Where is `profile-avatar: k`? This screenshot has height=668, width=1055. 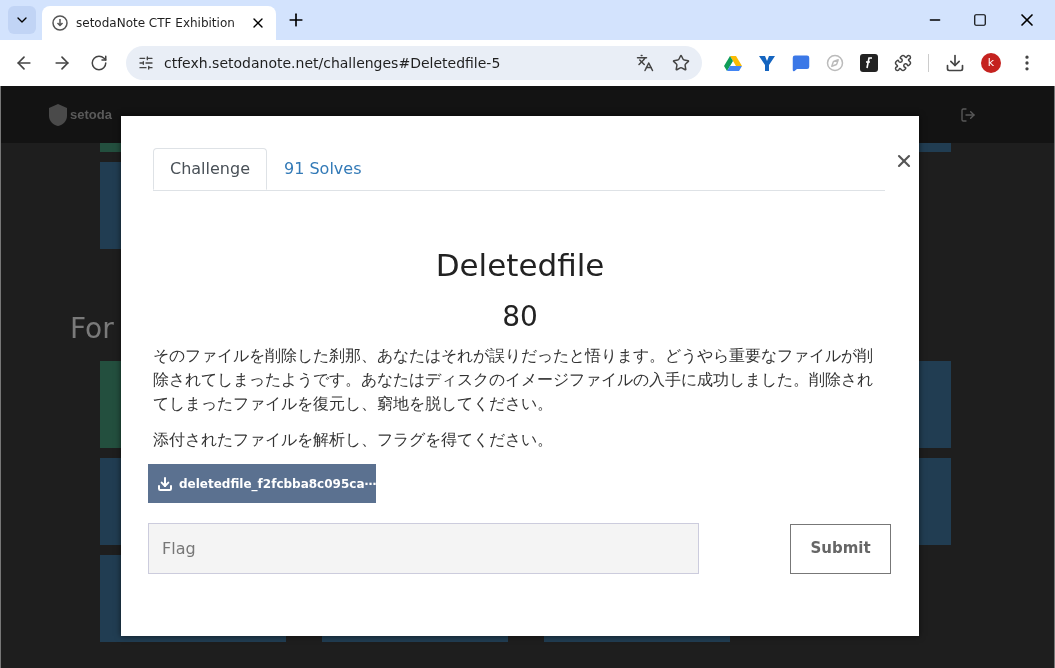 profile-avatar: k is located at coordinates (991, 63).